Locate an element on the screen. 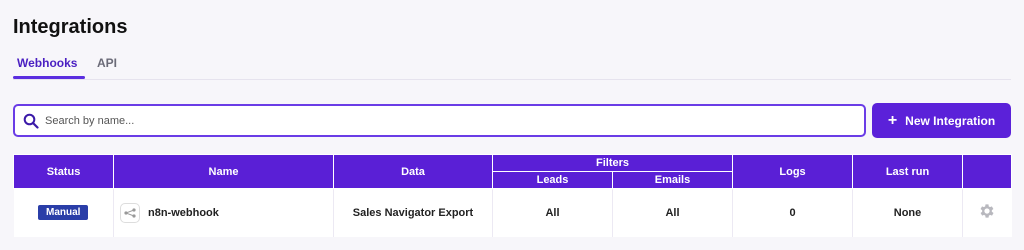  leads-cell: All is located at coordinates (552, 212).